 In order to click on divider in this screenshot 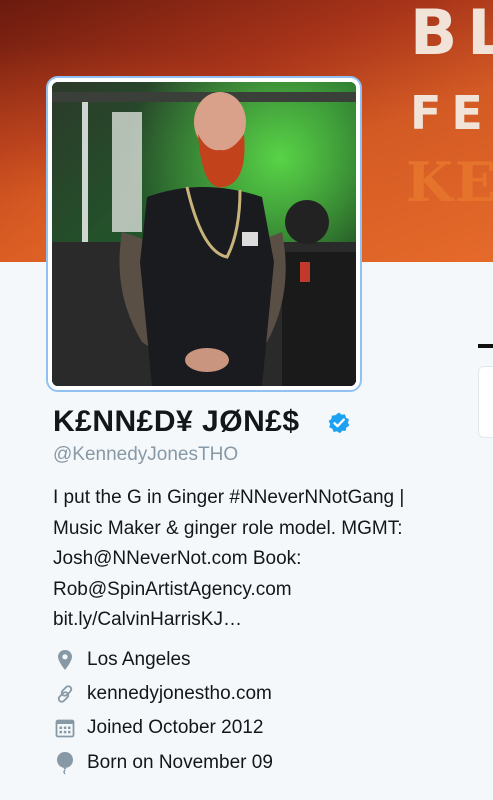, I will do `click(485, 346)`.